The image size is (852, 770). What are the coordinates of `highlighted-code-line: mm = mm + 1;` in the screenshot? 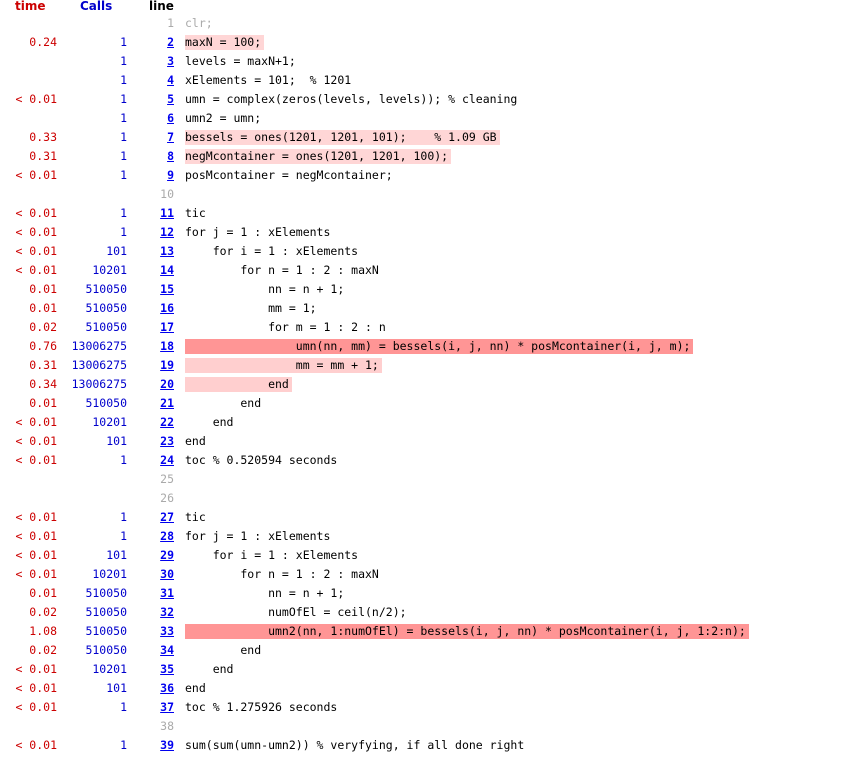 It's located at (283, 365).